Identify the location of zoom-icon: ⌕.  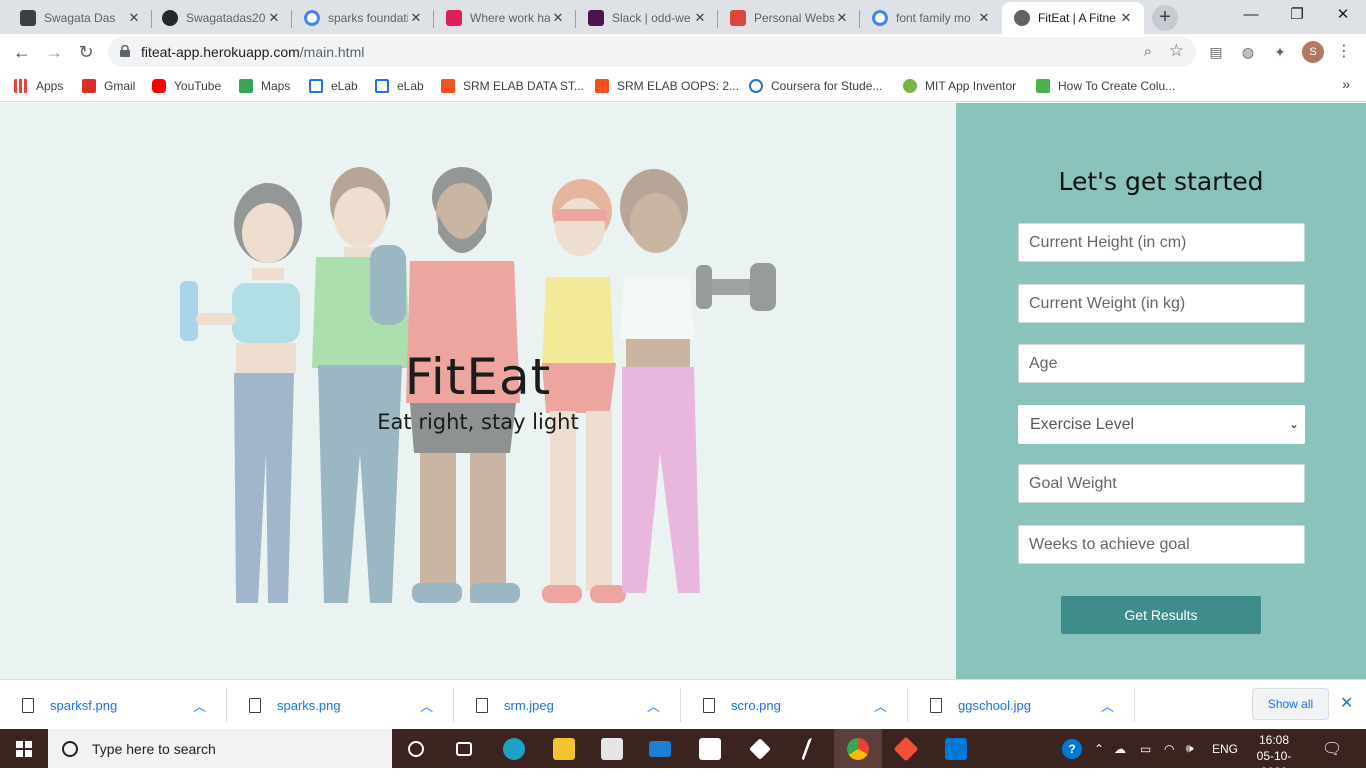
(1148, 51).